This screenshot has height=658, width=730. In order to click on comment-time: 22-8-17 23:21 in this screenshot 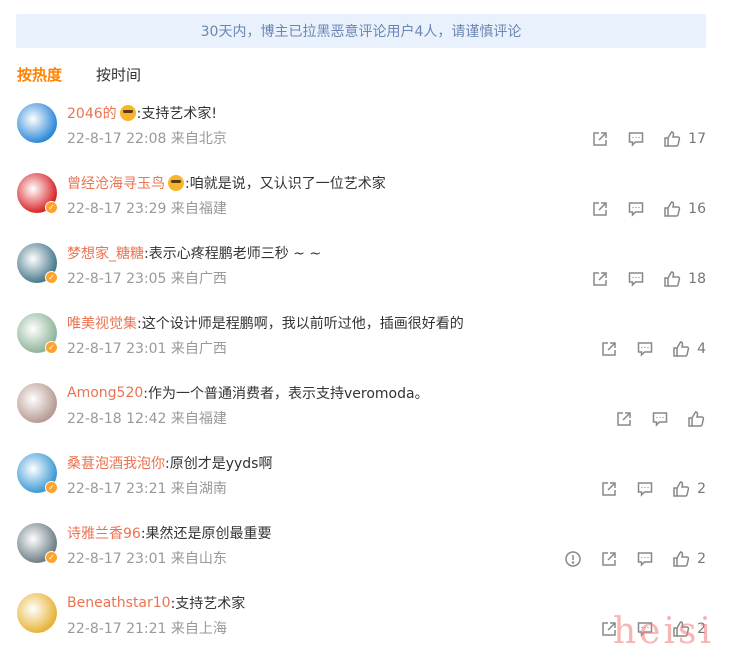, I will do `click(117, 489)`.